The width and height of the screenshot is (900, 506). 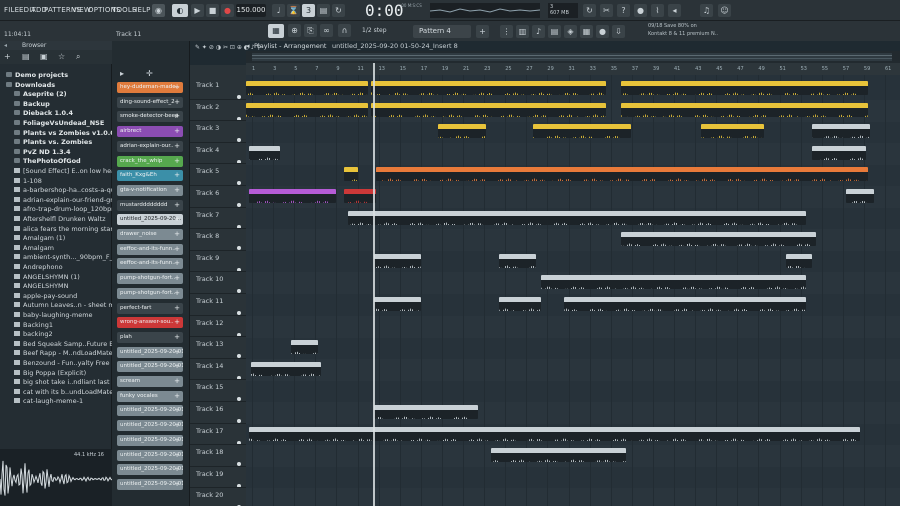 What do you see at coordinates (744, 88) in the screenshot?
I see `audio-clip: Autumn Leav..` at bounding box center [744, 88].